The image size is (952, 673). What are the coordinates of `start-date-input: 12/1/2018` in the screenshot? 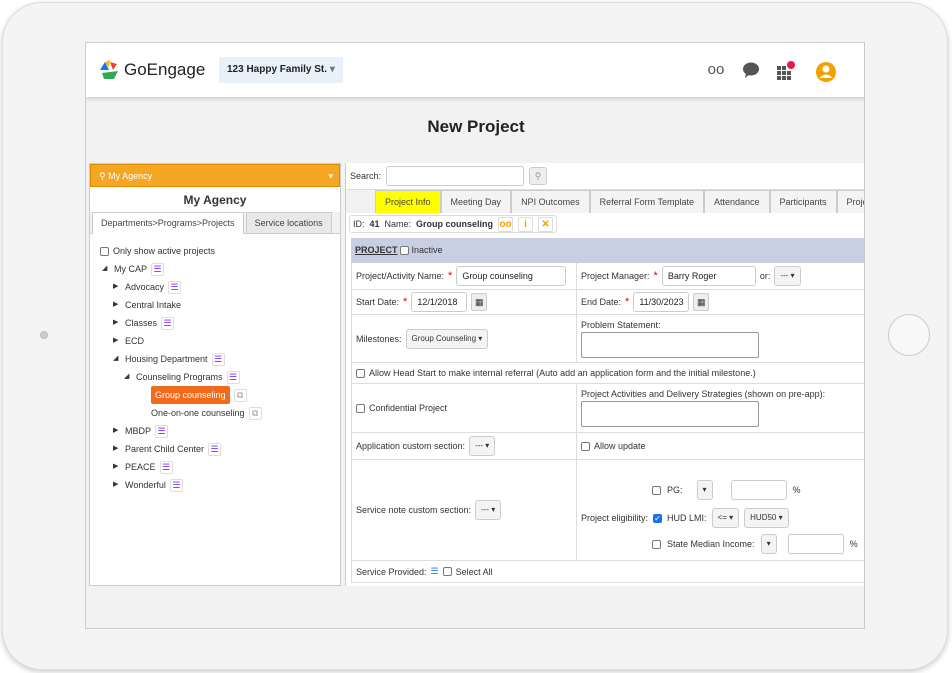 It's located at (439, 302).